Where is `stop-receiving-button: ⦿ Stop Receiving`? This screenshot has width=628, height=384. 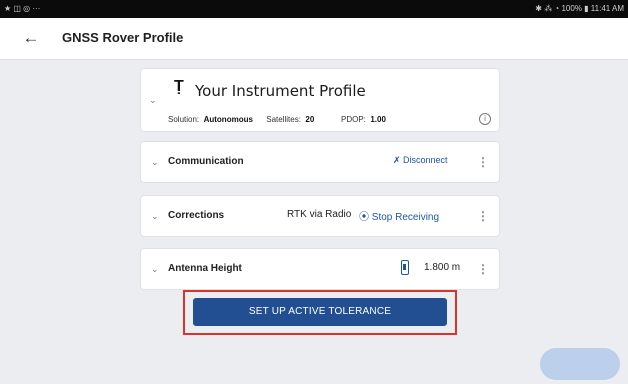
stop-receiving-button: ⦿ Stop Receiving is located at coordinates (399, 215).